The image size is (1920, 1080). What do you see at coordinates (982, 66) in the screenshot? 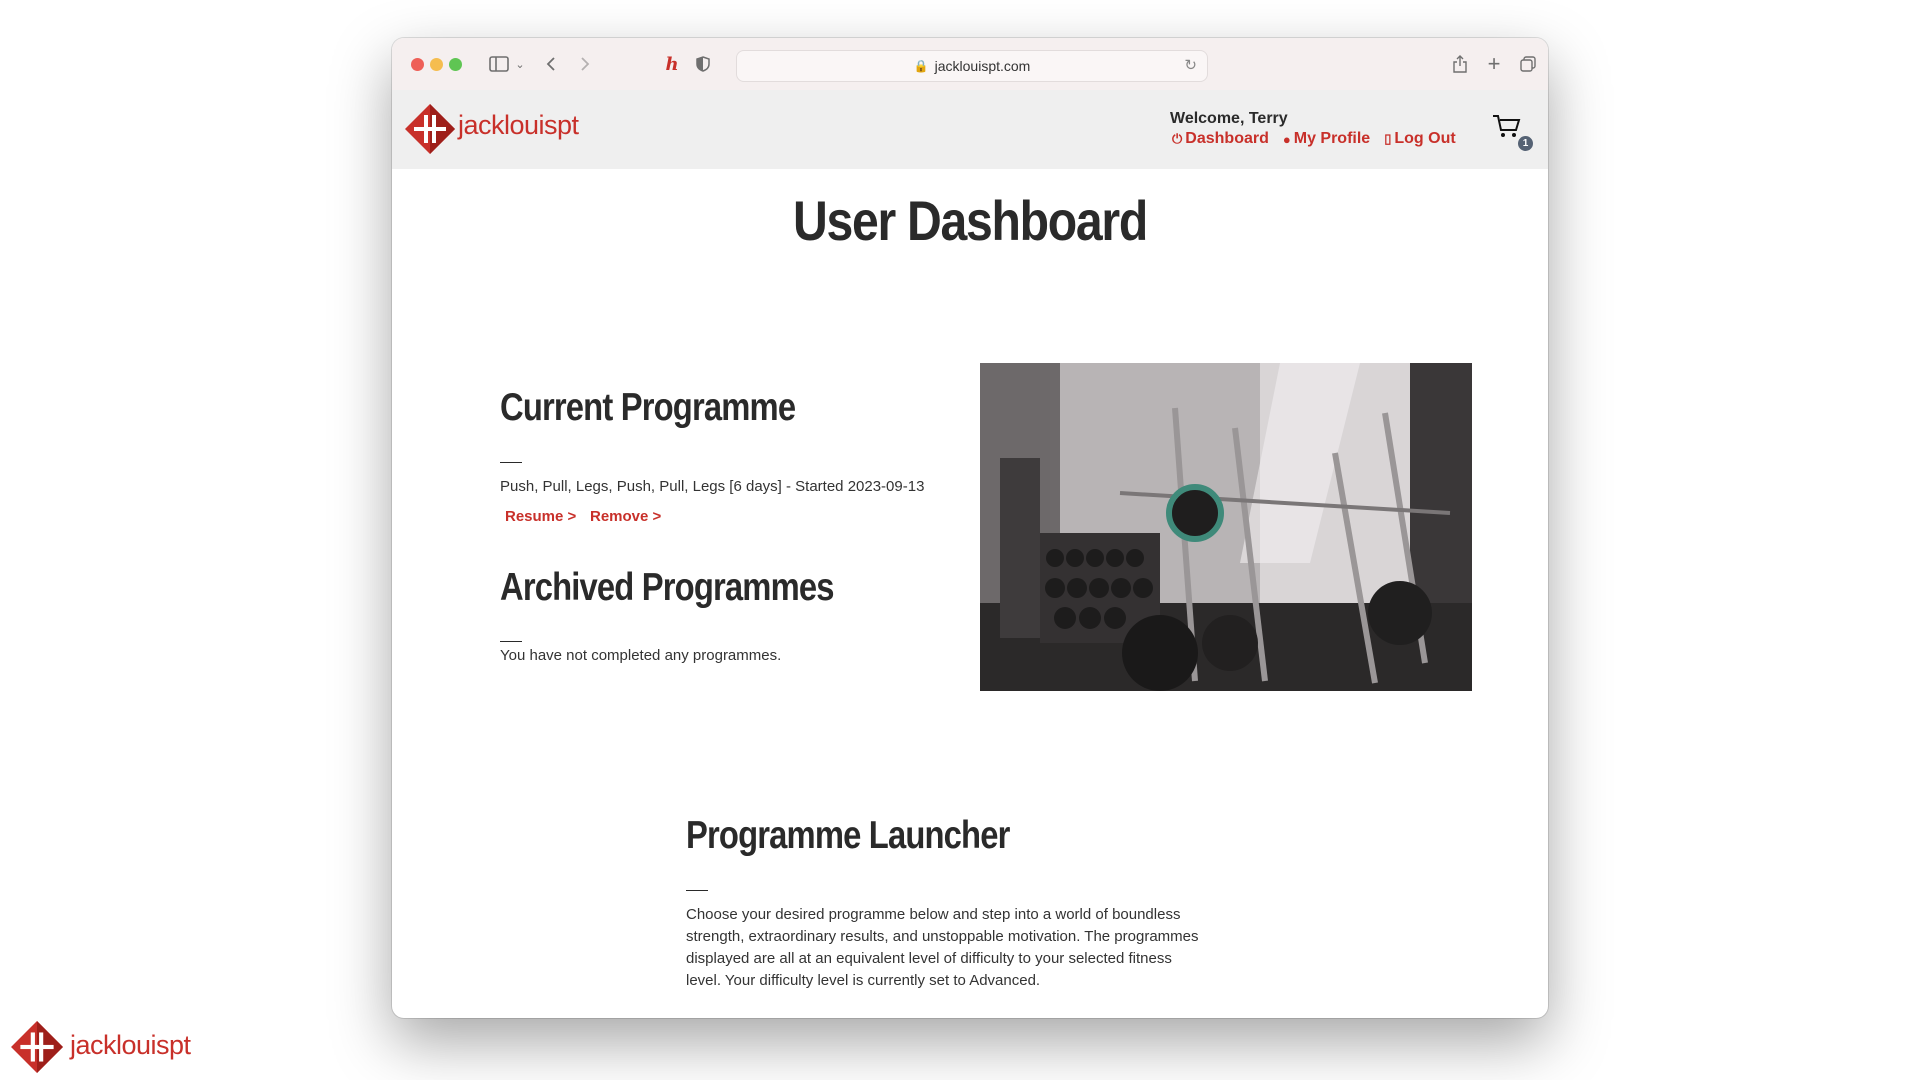
I see `url-text: jacklouispt.com` at bounding box center [982, 66].